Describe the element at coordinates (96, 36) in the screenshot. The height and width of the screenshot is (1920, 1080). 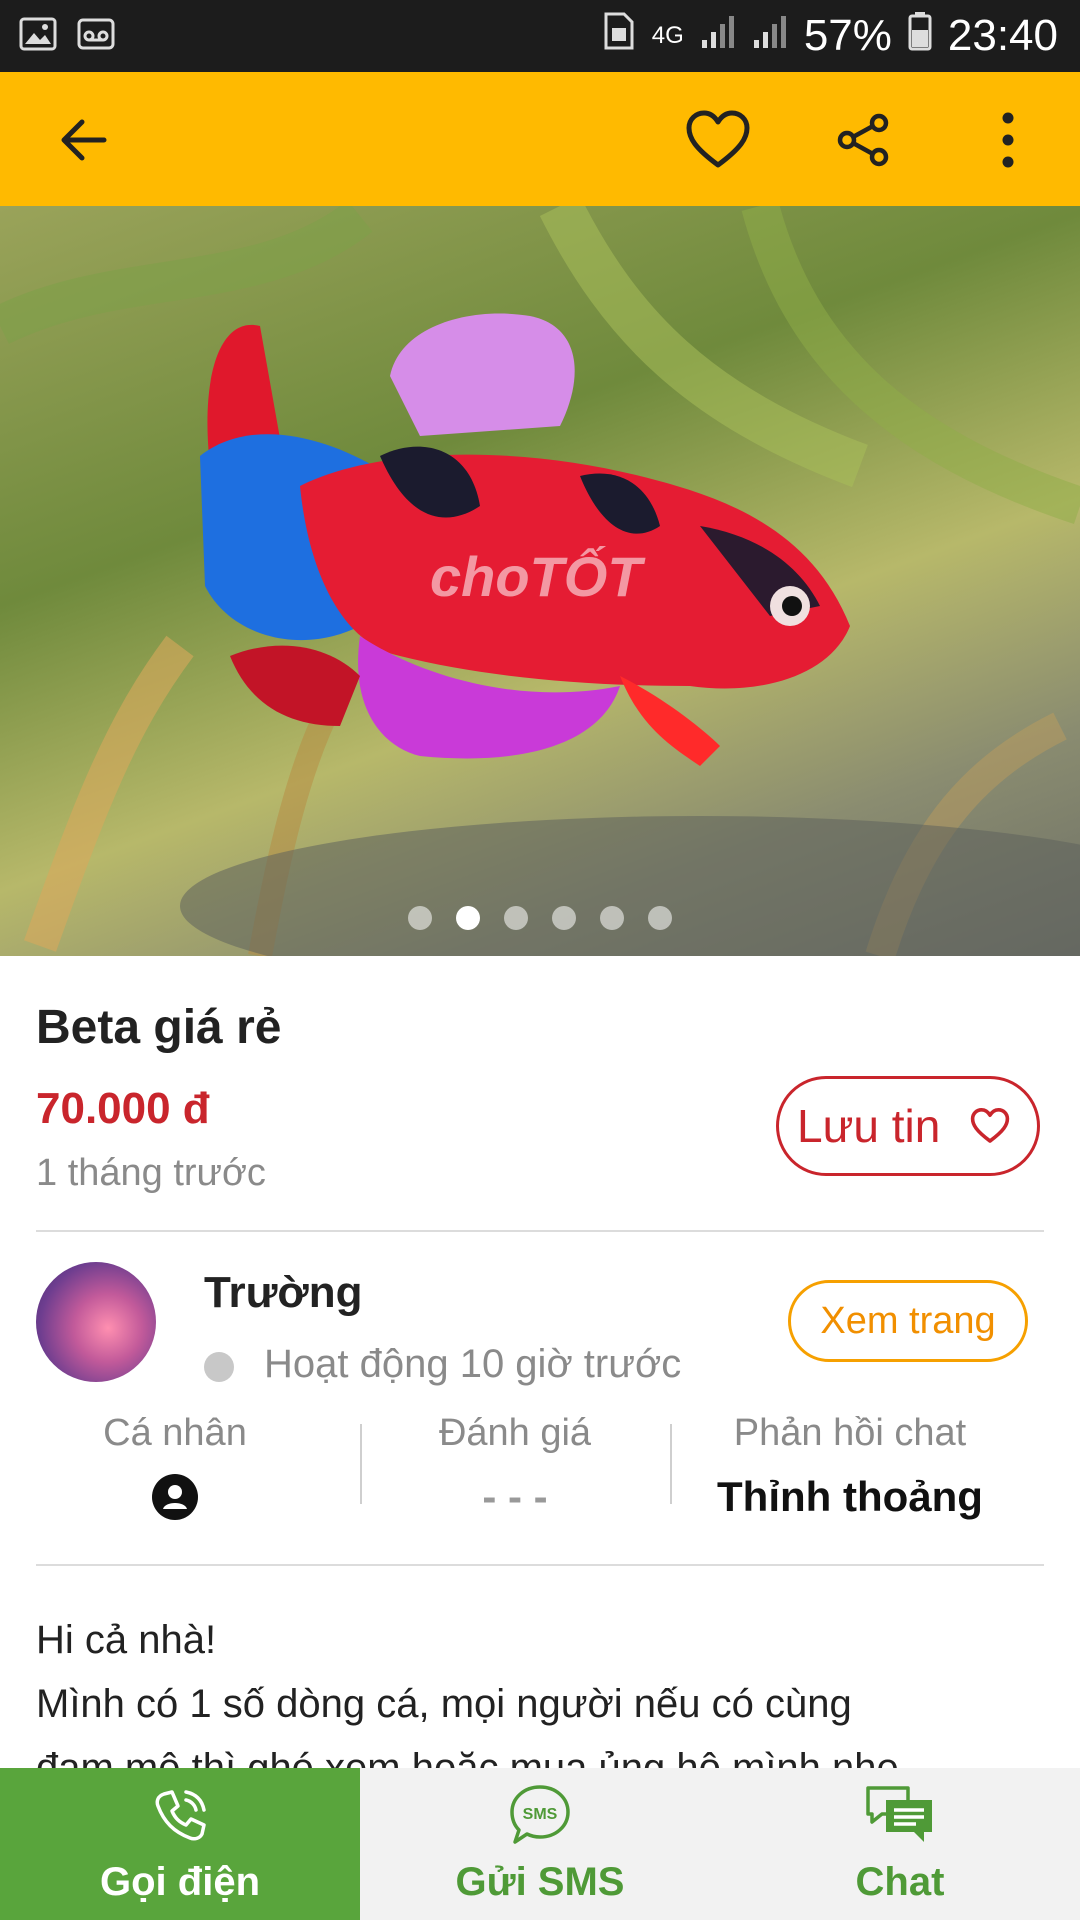
I see `voicemail-notification-icon` at that location.